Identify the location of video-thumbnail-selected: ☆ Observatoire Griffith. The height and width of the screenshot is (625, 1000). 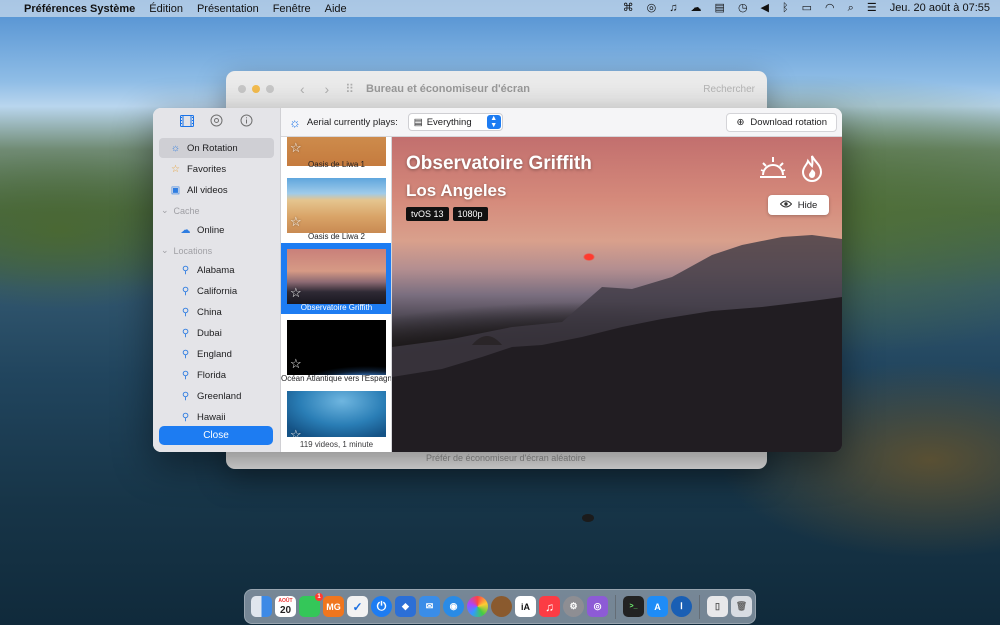
(336, 278).